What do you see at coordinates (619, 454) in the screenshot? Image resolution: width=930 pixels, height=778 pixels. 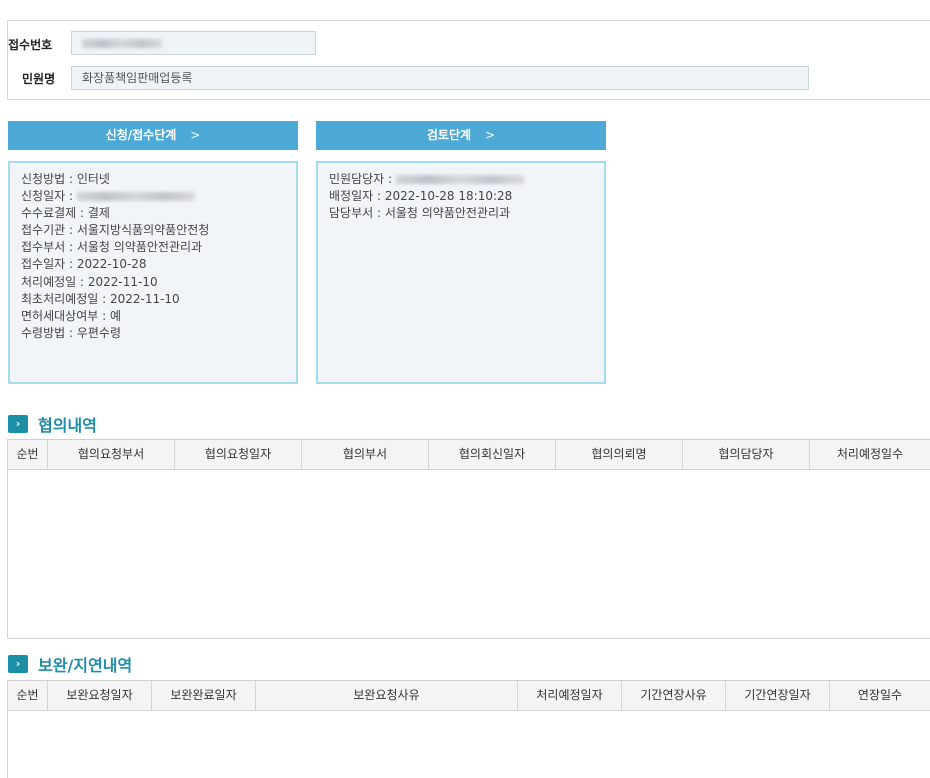 I see `column-header: 협의의뢰명` at bounding box center [619, 454].